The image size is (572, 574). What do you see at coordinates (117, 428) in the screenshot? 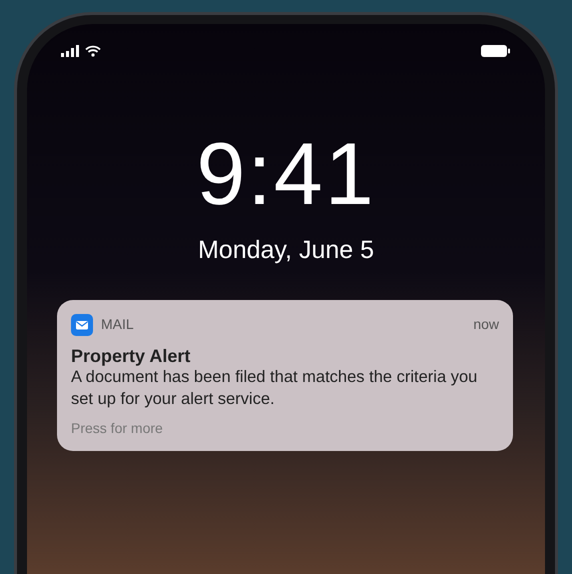
I see `press-hint: Press for more` at bounding box center [117, 428].